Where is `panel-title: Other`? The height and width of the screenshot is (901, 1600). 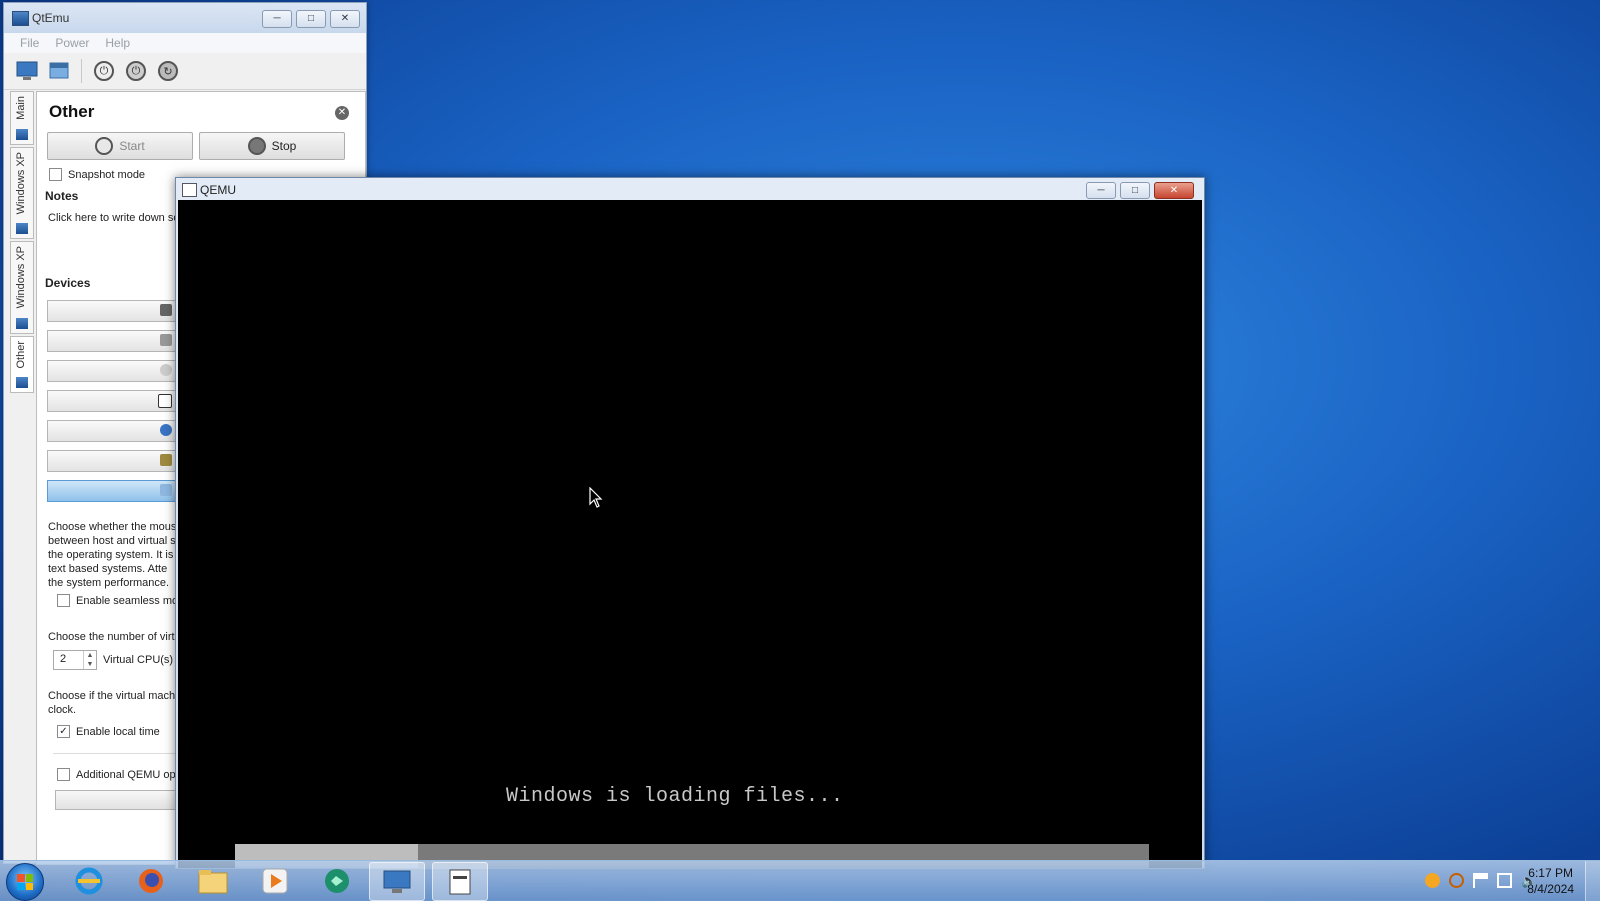
panel-title: Other is located at coordinates (72, 111).